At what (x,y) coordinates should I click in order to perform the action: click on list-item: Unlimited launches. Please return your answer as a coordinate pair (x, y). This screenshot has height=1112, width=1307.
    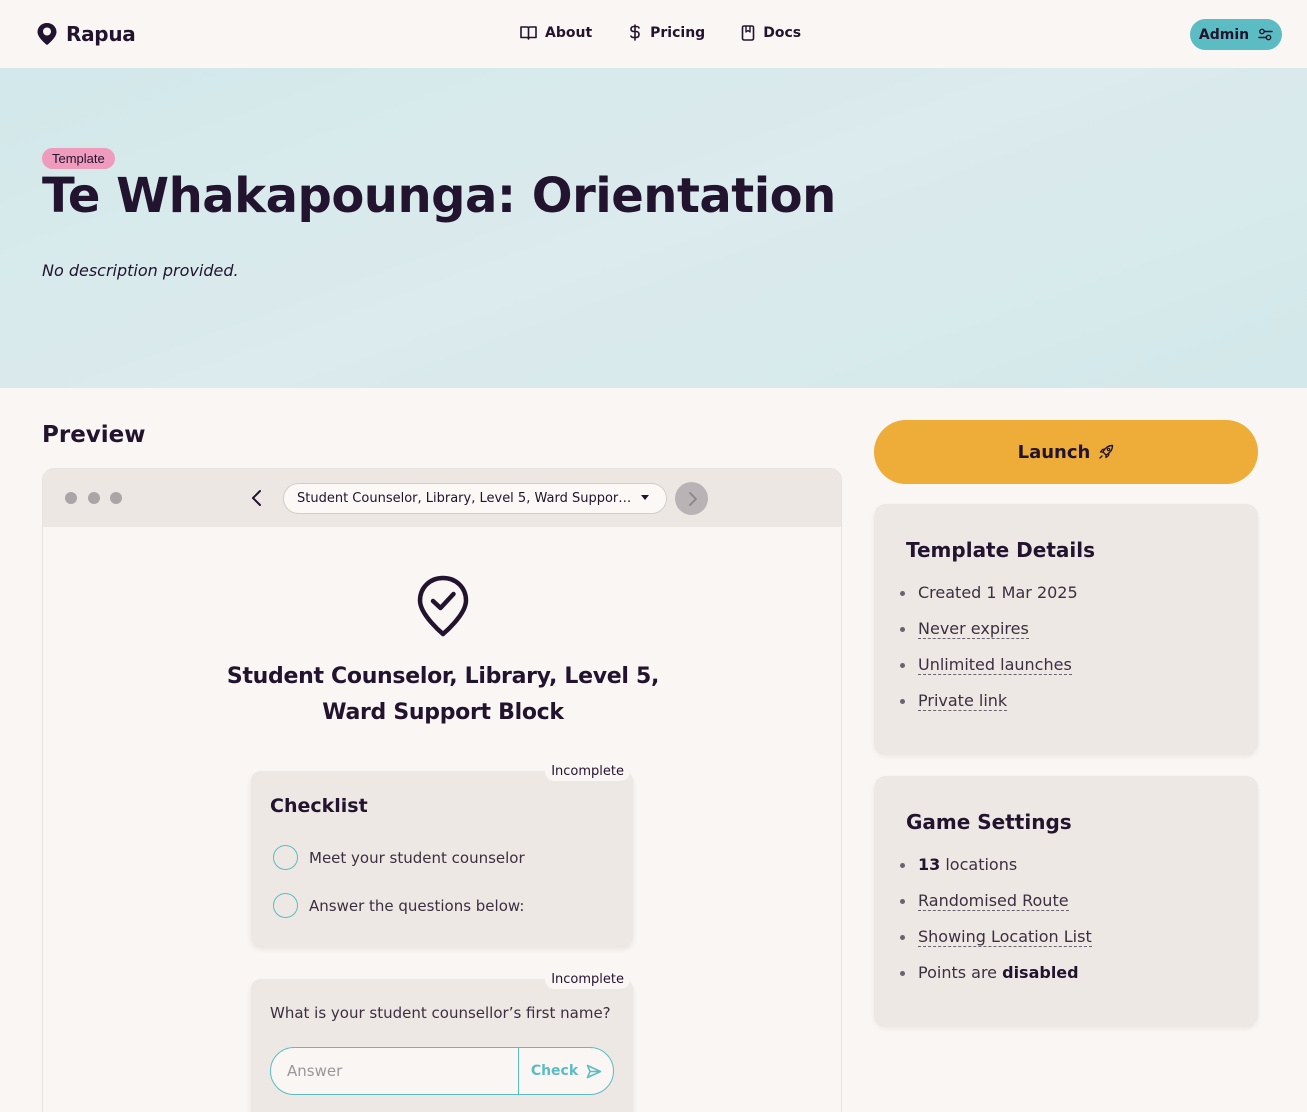
    Looking at the image, I should click on (989, 672).